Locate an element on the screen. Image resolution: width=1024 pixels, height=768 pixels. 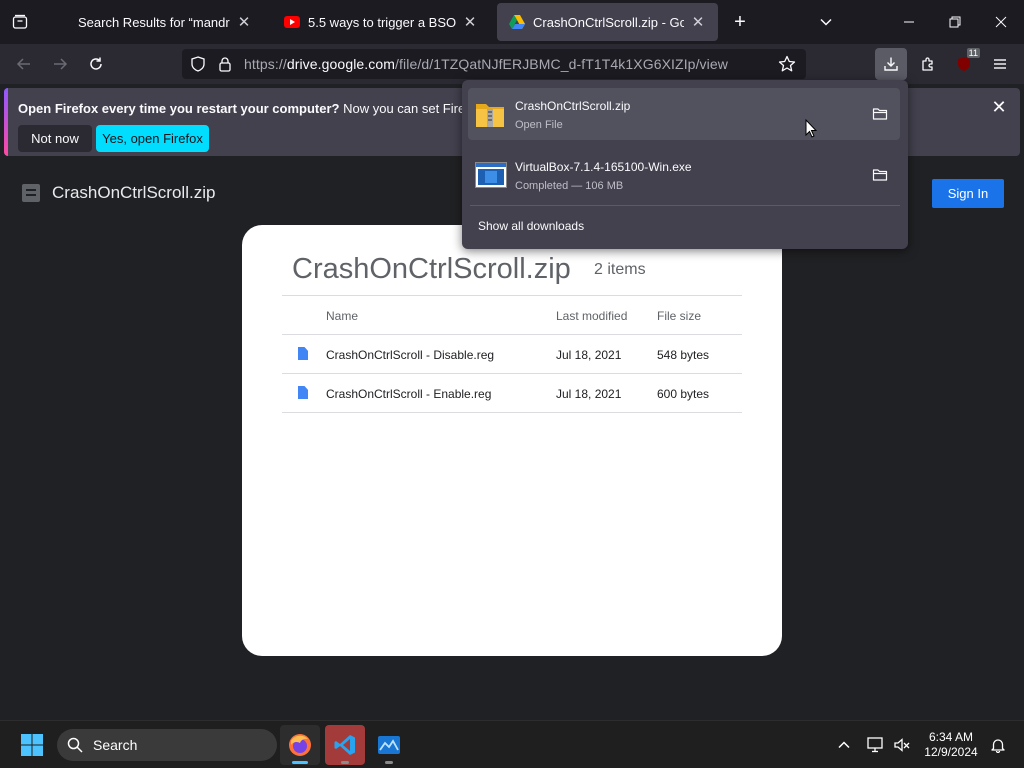
tracking-protection-shield-icon is located at coordinates (198, 66).